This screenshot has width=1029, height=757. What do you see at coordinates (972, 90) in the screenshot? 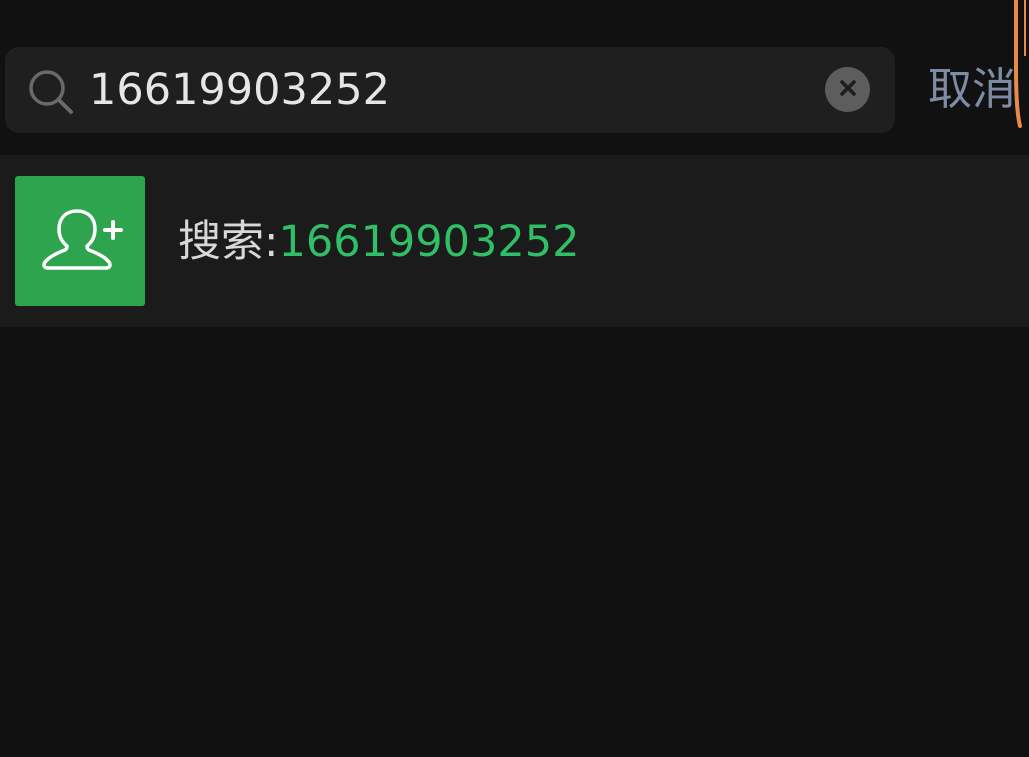
I see `cancel-button: 取消` at bounding box center [972, 90].